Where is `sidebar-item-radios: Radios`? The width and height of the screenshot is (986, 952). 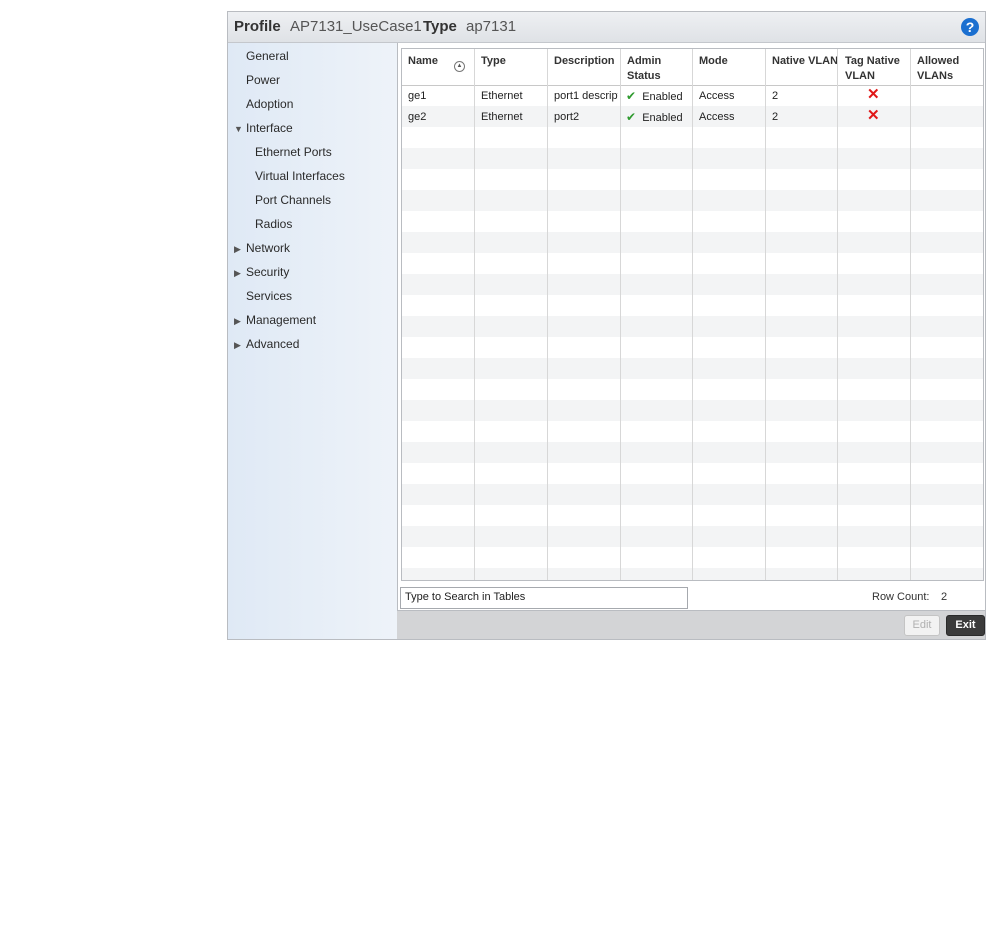
sidebar-item-radios: Radios is located at coordinates (273, 224).